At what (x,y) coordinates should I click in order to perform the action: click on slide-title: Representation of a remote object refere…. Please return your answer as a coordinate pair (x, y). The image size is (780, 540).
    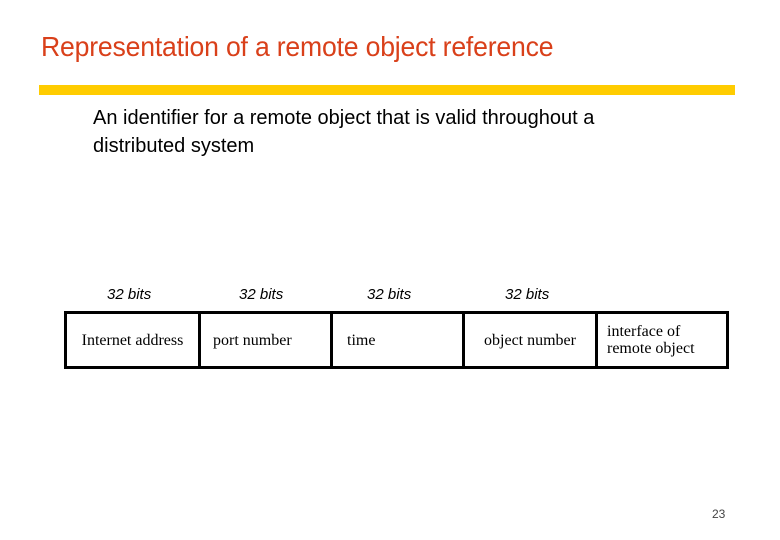
    Looking at the image, I should click on (297, 46).